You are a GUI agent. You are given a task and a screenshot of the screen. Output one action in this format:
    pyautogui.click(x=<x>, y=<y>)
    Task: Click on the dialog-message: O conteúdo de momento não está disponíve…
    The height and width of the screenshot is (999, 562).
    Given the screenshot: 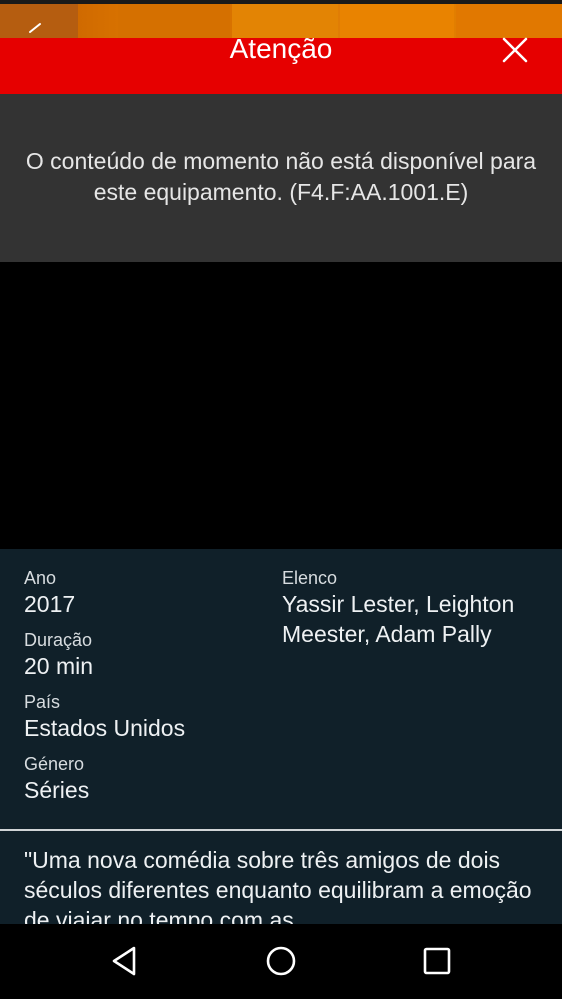 What is the action you would take?
    pyautogui.click(x=281, y=176)
    